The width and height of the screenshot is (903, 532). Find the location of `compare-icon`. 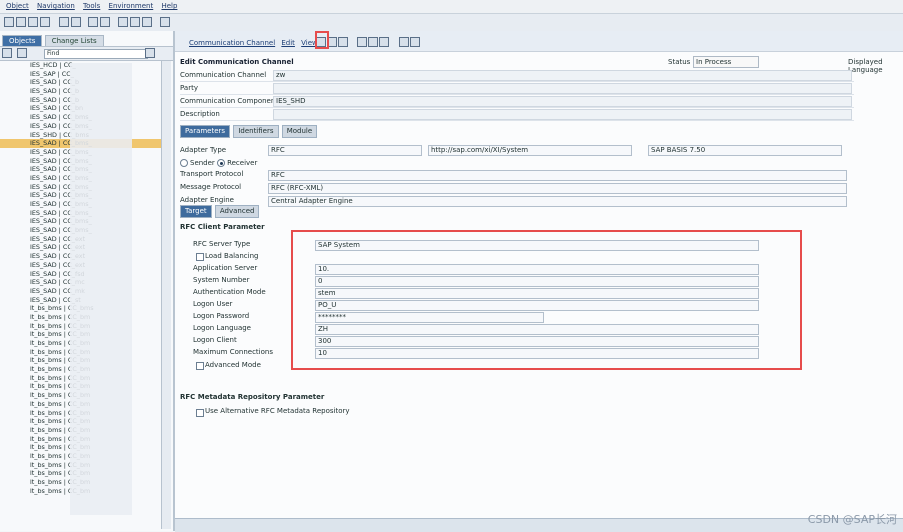

compare-icon is located at coordinates (76, 22).